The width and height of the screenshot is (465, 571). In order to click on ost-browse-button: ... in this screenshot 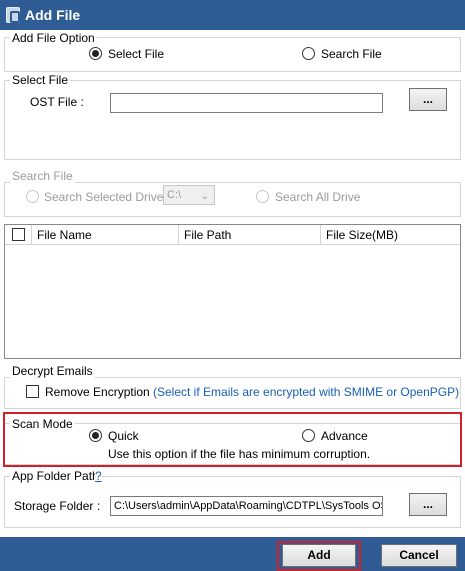, I will do `click(428, 99)`.